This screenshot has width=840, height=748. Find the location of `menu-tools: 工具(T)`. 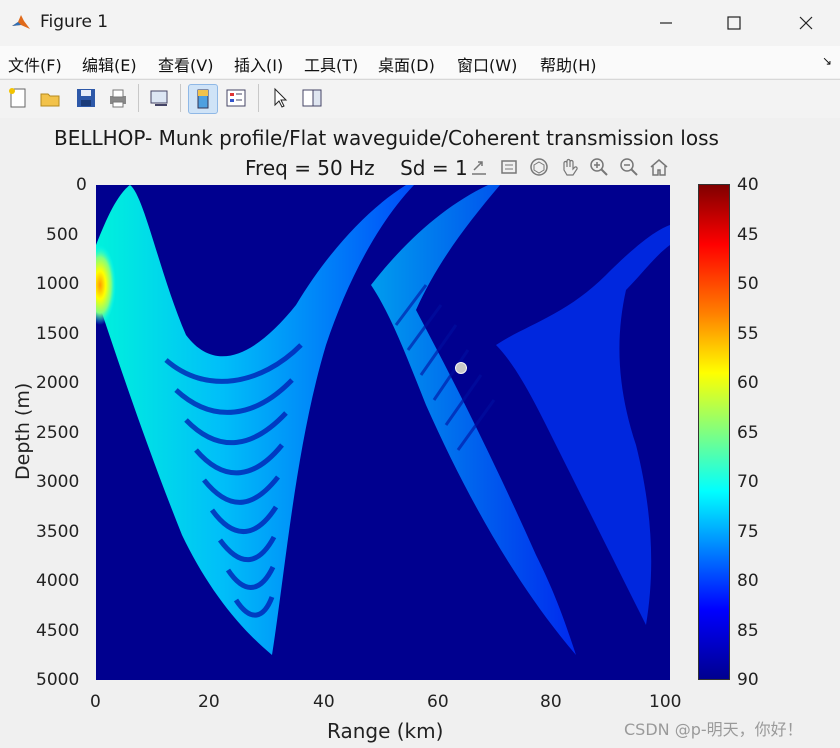

menu-tools: 工具(T) is located at coordinates (331, 64).